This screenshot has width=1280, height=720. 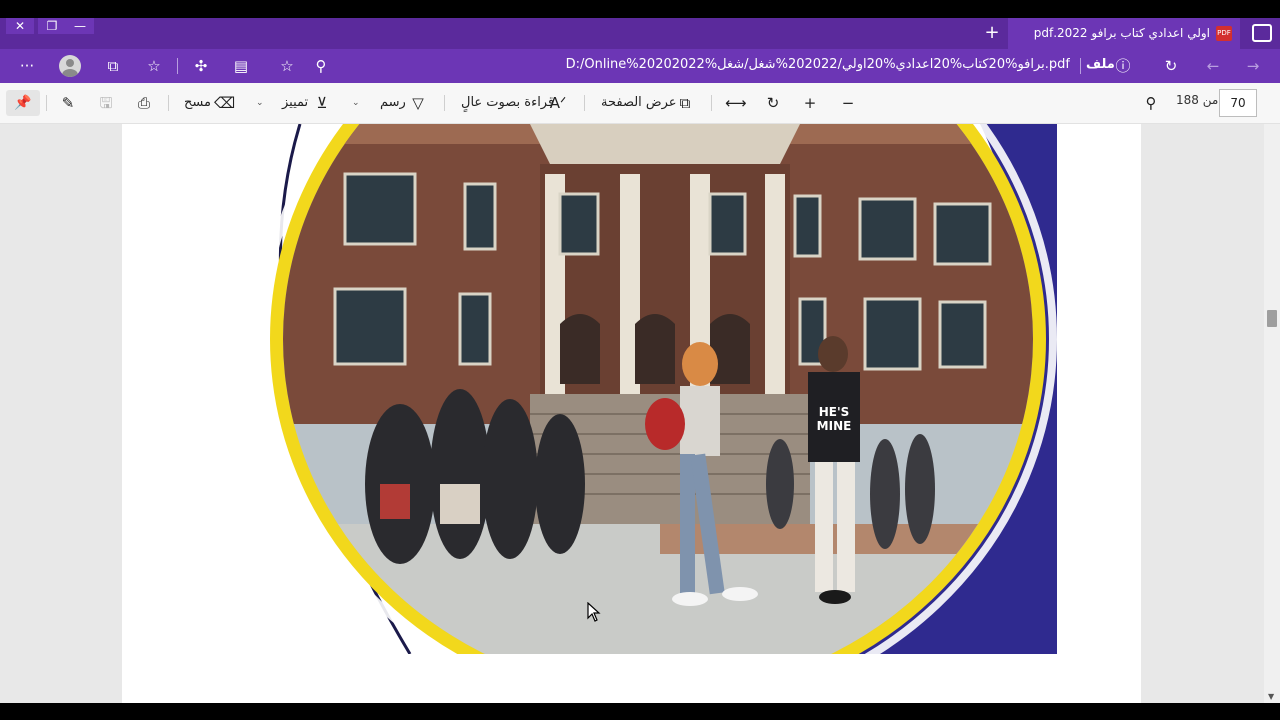 What do you see at coordinates (201, 66) in the screenshot?
I see `extensions-icon: ✣` at bounding box center [201, 66].